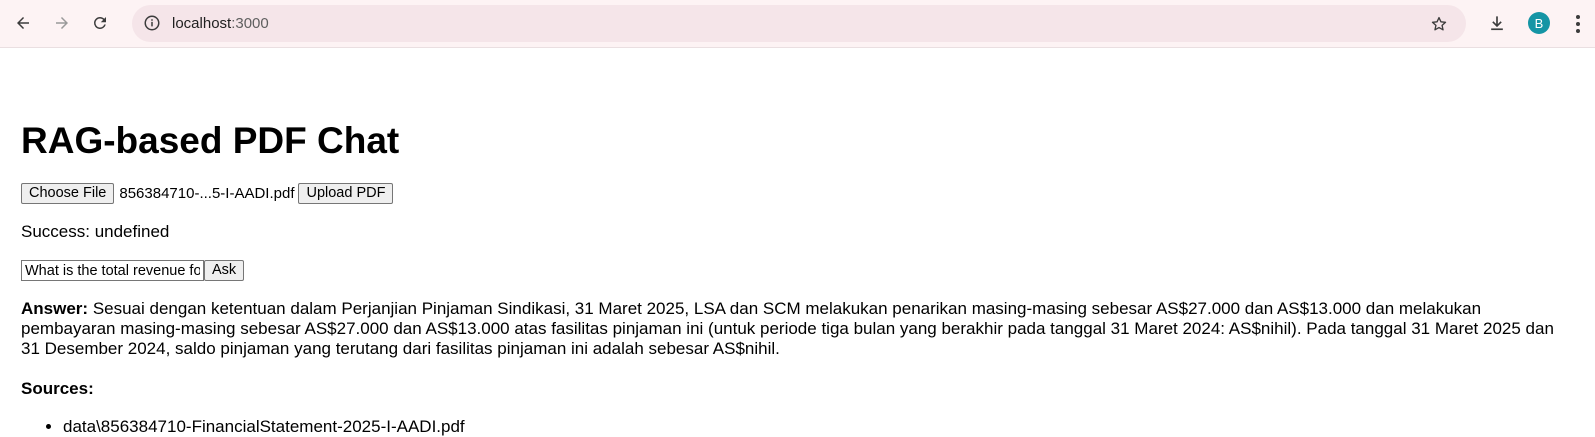  I want to click on profile-avatar: B, so click(1539, 23).